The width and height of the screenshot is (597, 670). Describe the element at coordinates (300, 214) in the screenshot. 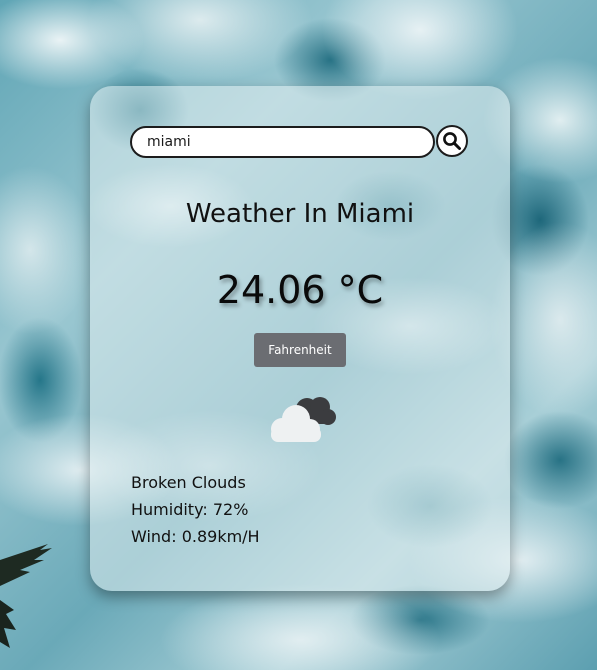

I see `city-title: Weather In Miami` at that location.